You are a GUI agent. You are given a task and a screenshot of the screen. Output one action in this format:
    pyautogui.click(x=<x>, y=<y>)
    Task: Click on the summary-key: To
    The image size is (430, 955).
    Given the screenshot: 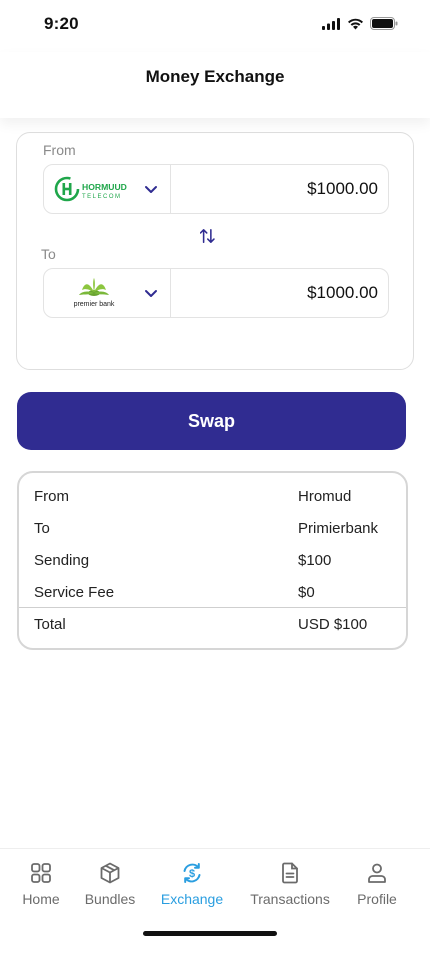 What is the action you would take?
    pyautogui.click(x=42, y=528)
    